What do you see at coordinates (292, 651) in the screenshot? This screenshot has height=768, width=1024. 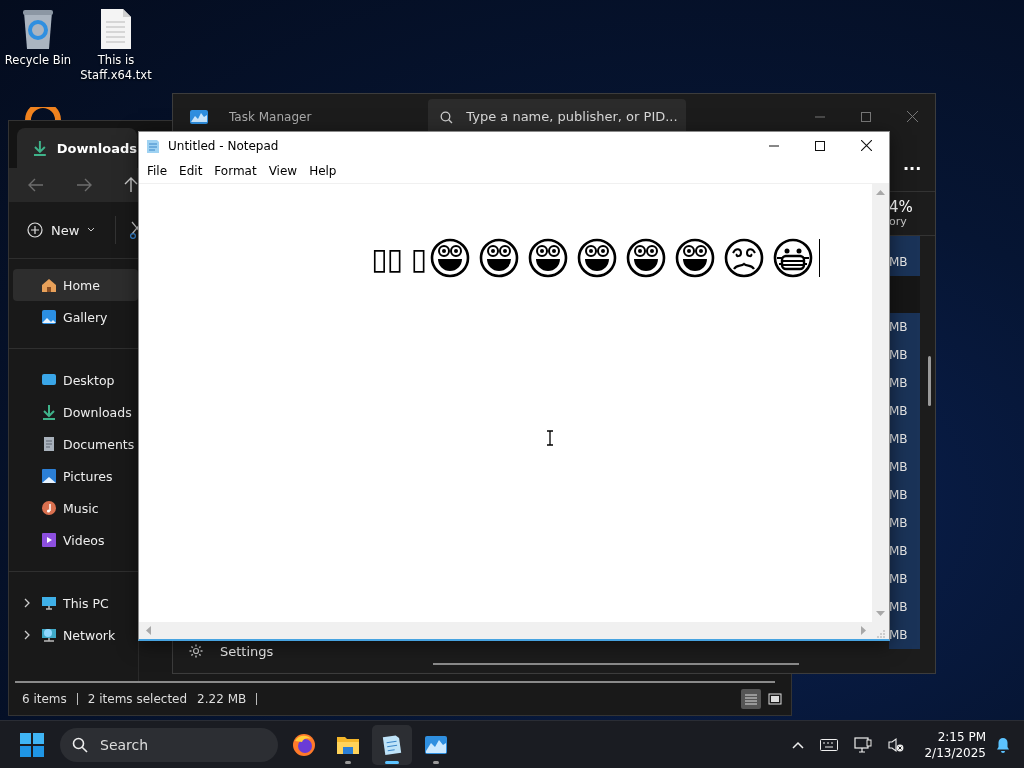 I see `settings-nav-item: Settings` at bounding box center [292, 651].